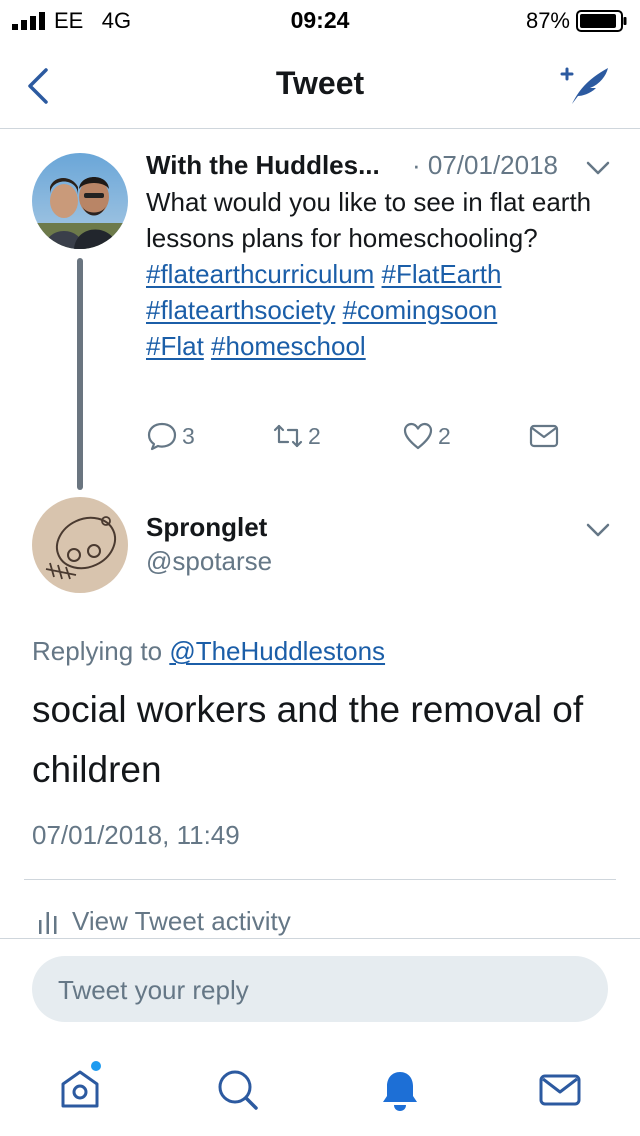  What do you see at coordinates (560, 1090) in the screenshot?
I see `messages-envelope-icon` at bounding box center [560, 1090].